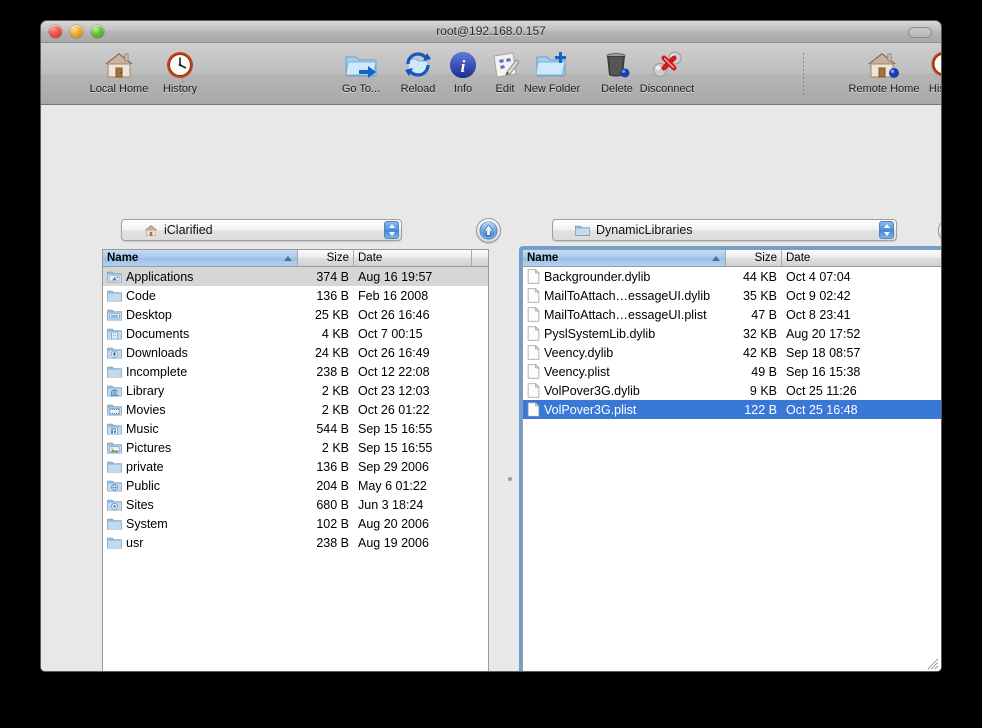  I want to click on file-name-label: Code, so click(141, 295).